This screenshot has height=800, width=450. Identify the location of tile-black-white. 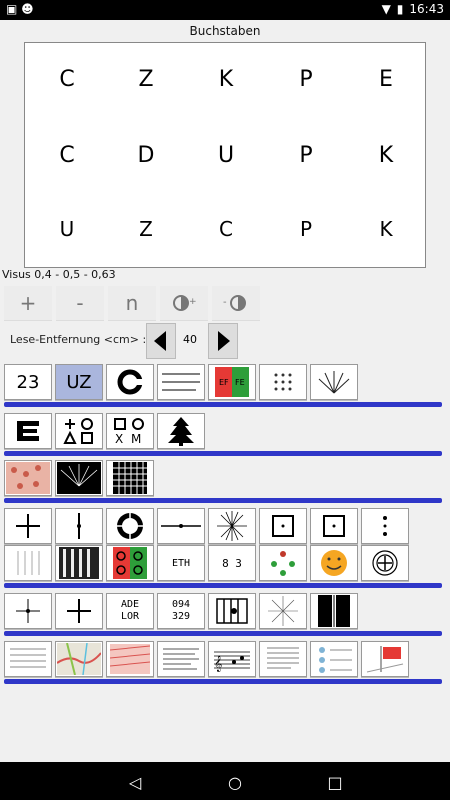
(334, 611).